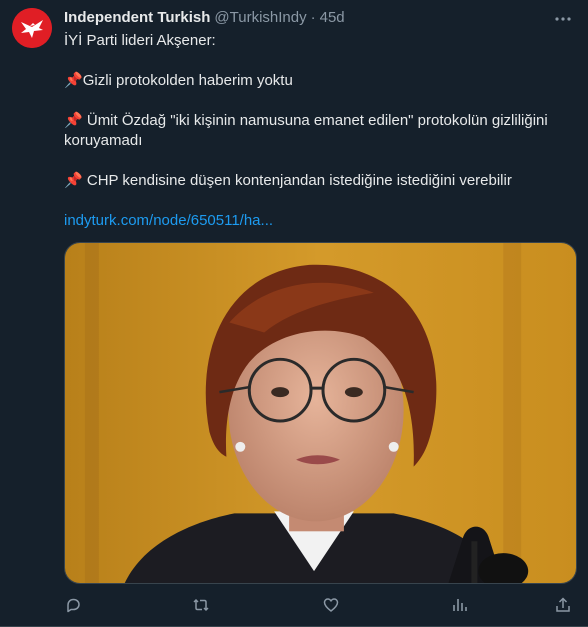 The width and height of the screenshot is (588, 627). I want to click on more-horizontal-icon, so click(563, 19).